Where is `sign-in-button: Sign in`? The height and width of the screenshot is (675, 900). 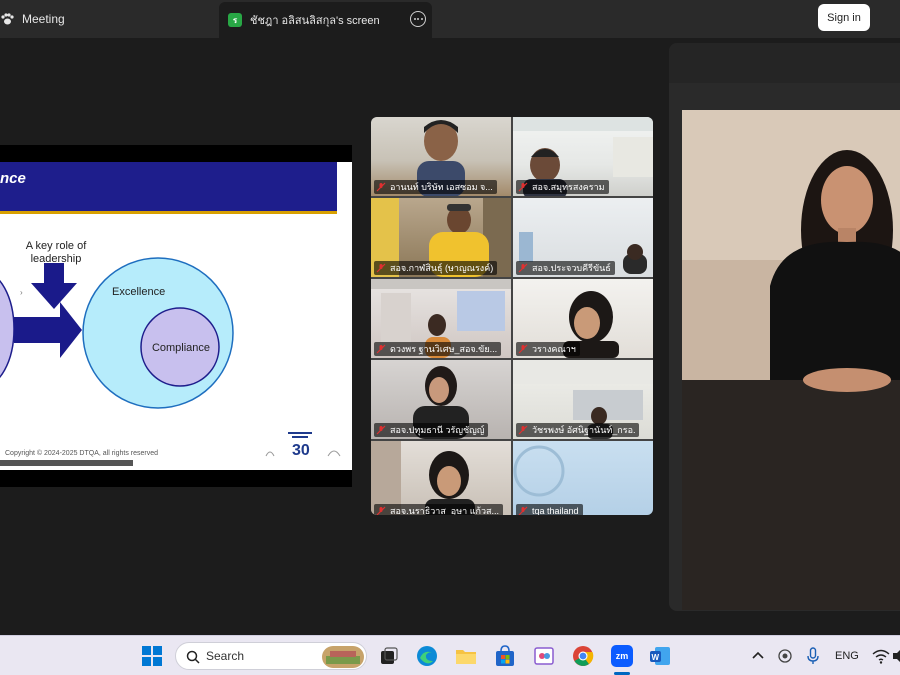 sign-in-button: Sign in is located at coordinates (844, 17).